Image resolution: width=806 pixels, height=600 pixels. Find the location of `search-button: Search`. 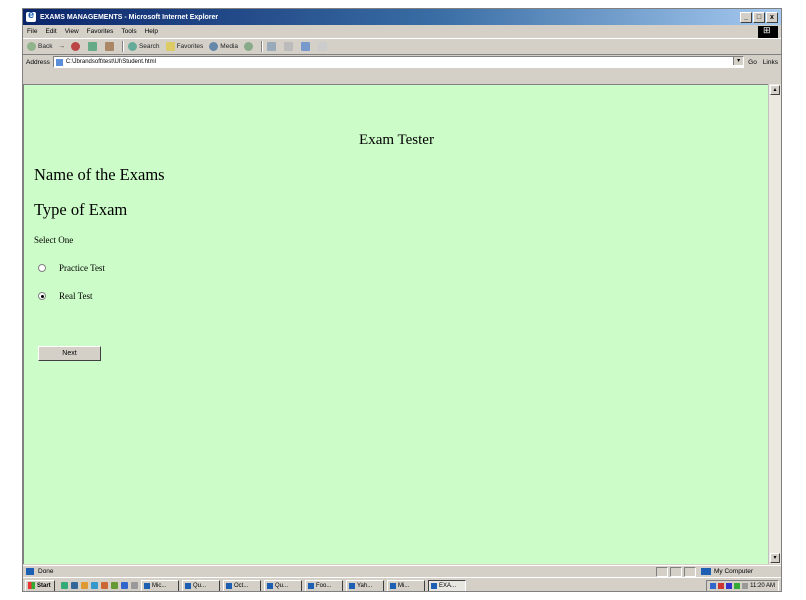

search-button: Search is located at coordinates (143, 46).